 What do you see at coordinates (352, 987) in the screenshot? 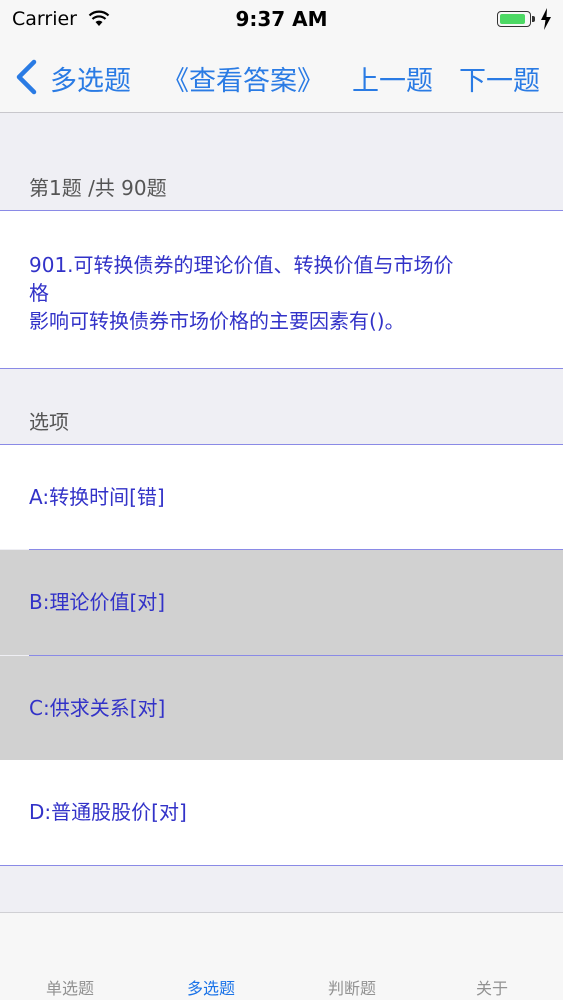
I see `tab-true-false: 判断题` at bounding box center [352, 987].